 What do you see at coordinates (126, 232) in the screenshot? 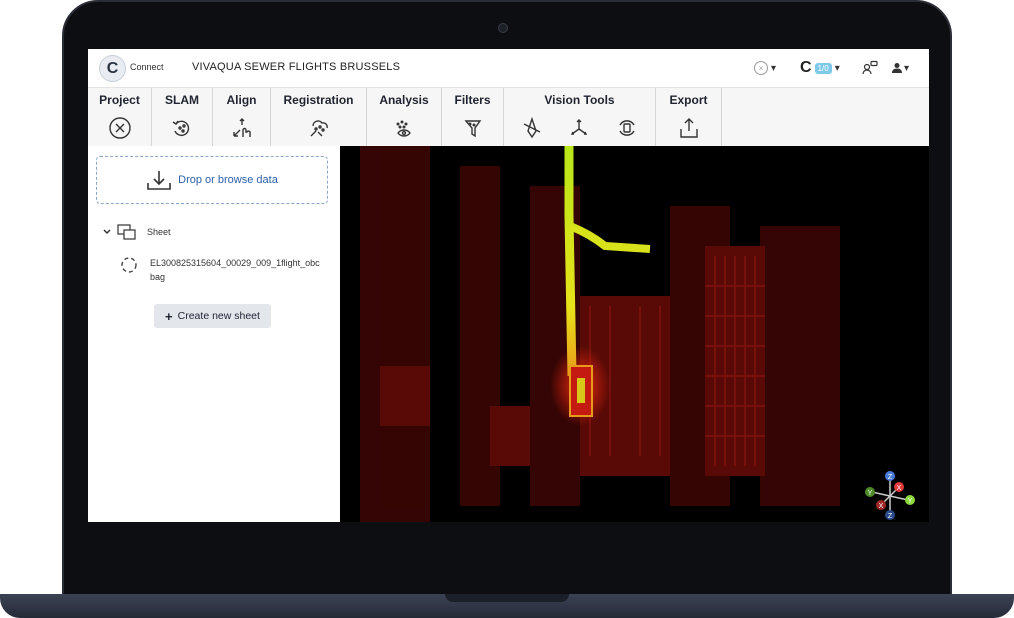
I see `sheet-icon` at bounding box center [126, 232].